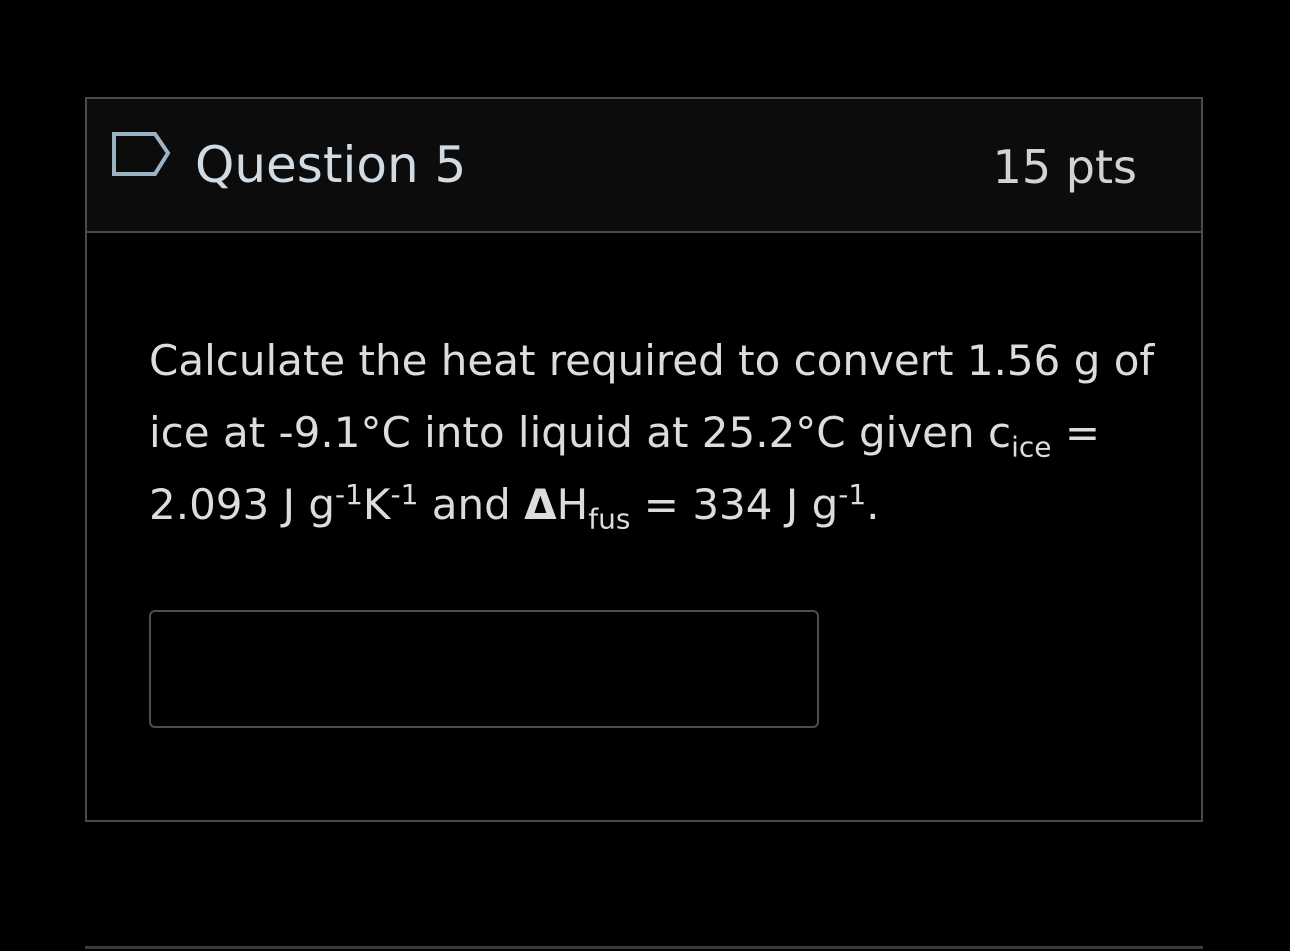  I want to click on question-text-part: ., so click(873, 504).